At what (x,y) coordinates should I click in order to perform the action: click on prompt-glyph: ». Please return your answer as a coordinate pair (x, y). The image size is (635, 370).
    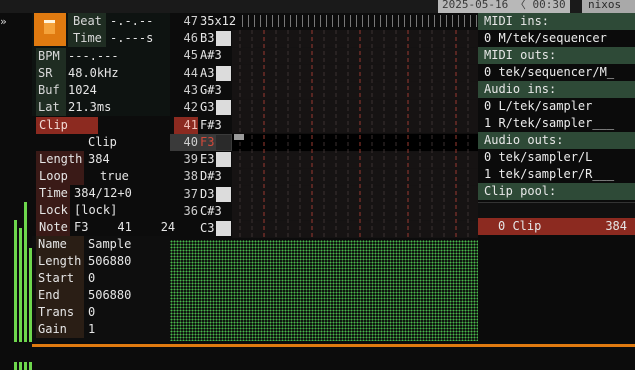
    Looking at the image, I should click on (3, 21).